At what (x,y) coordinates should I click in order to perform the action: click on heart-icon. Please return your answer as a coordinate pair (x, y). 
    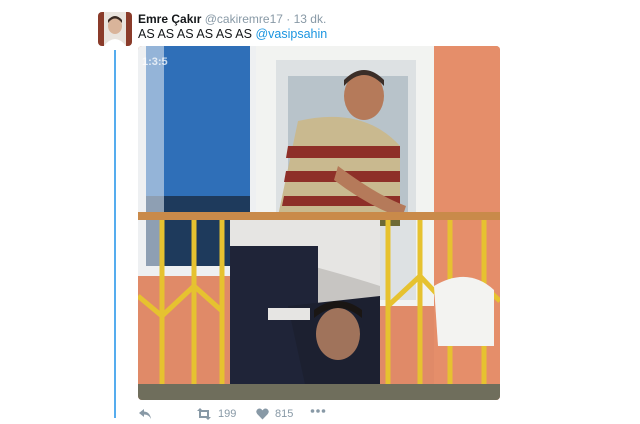
    Looking at the image, I should click on (262, 414).